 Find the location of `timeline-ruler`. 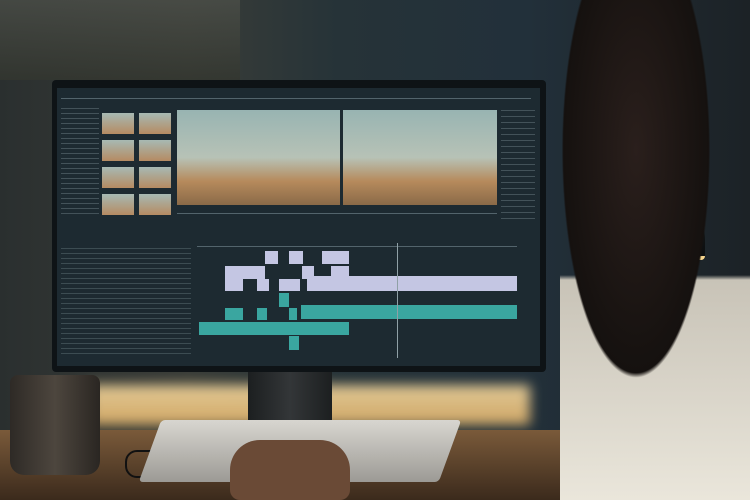

timeline-ruler is located at coordinates (357, 246).